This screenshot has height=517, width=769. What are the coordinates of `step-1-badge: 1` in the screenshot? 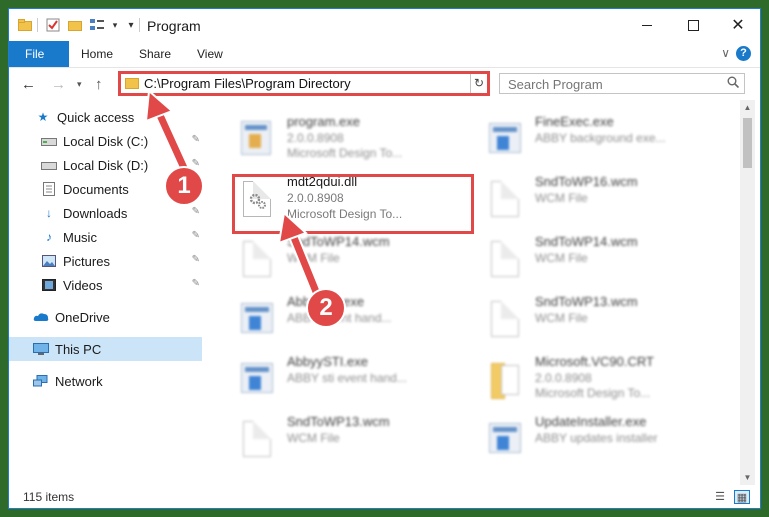 It's located at (184, 186).